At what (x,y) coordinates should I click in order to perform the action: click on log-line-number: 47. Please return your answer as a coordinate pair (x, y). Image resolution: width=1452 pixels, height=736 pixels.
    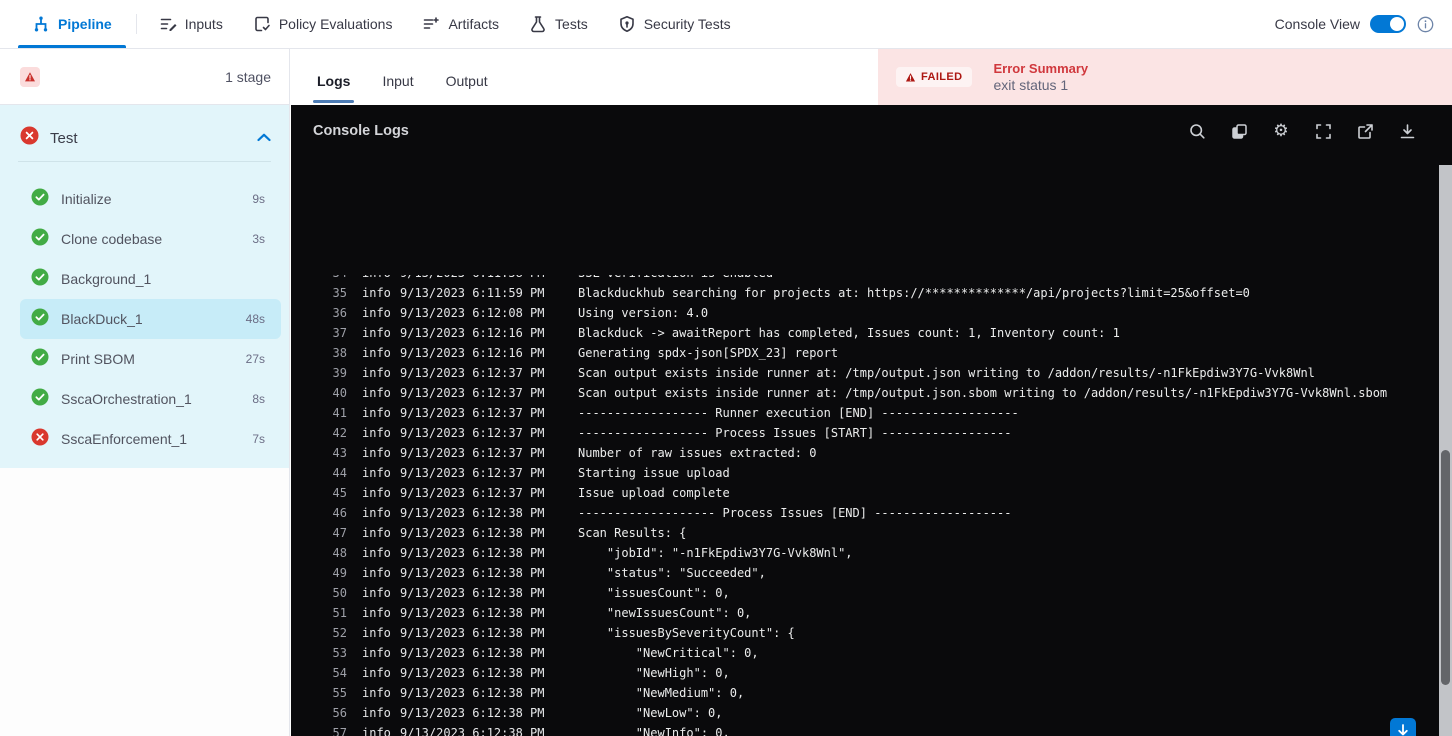
    Looking at the image, I should click on (339, 533).